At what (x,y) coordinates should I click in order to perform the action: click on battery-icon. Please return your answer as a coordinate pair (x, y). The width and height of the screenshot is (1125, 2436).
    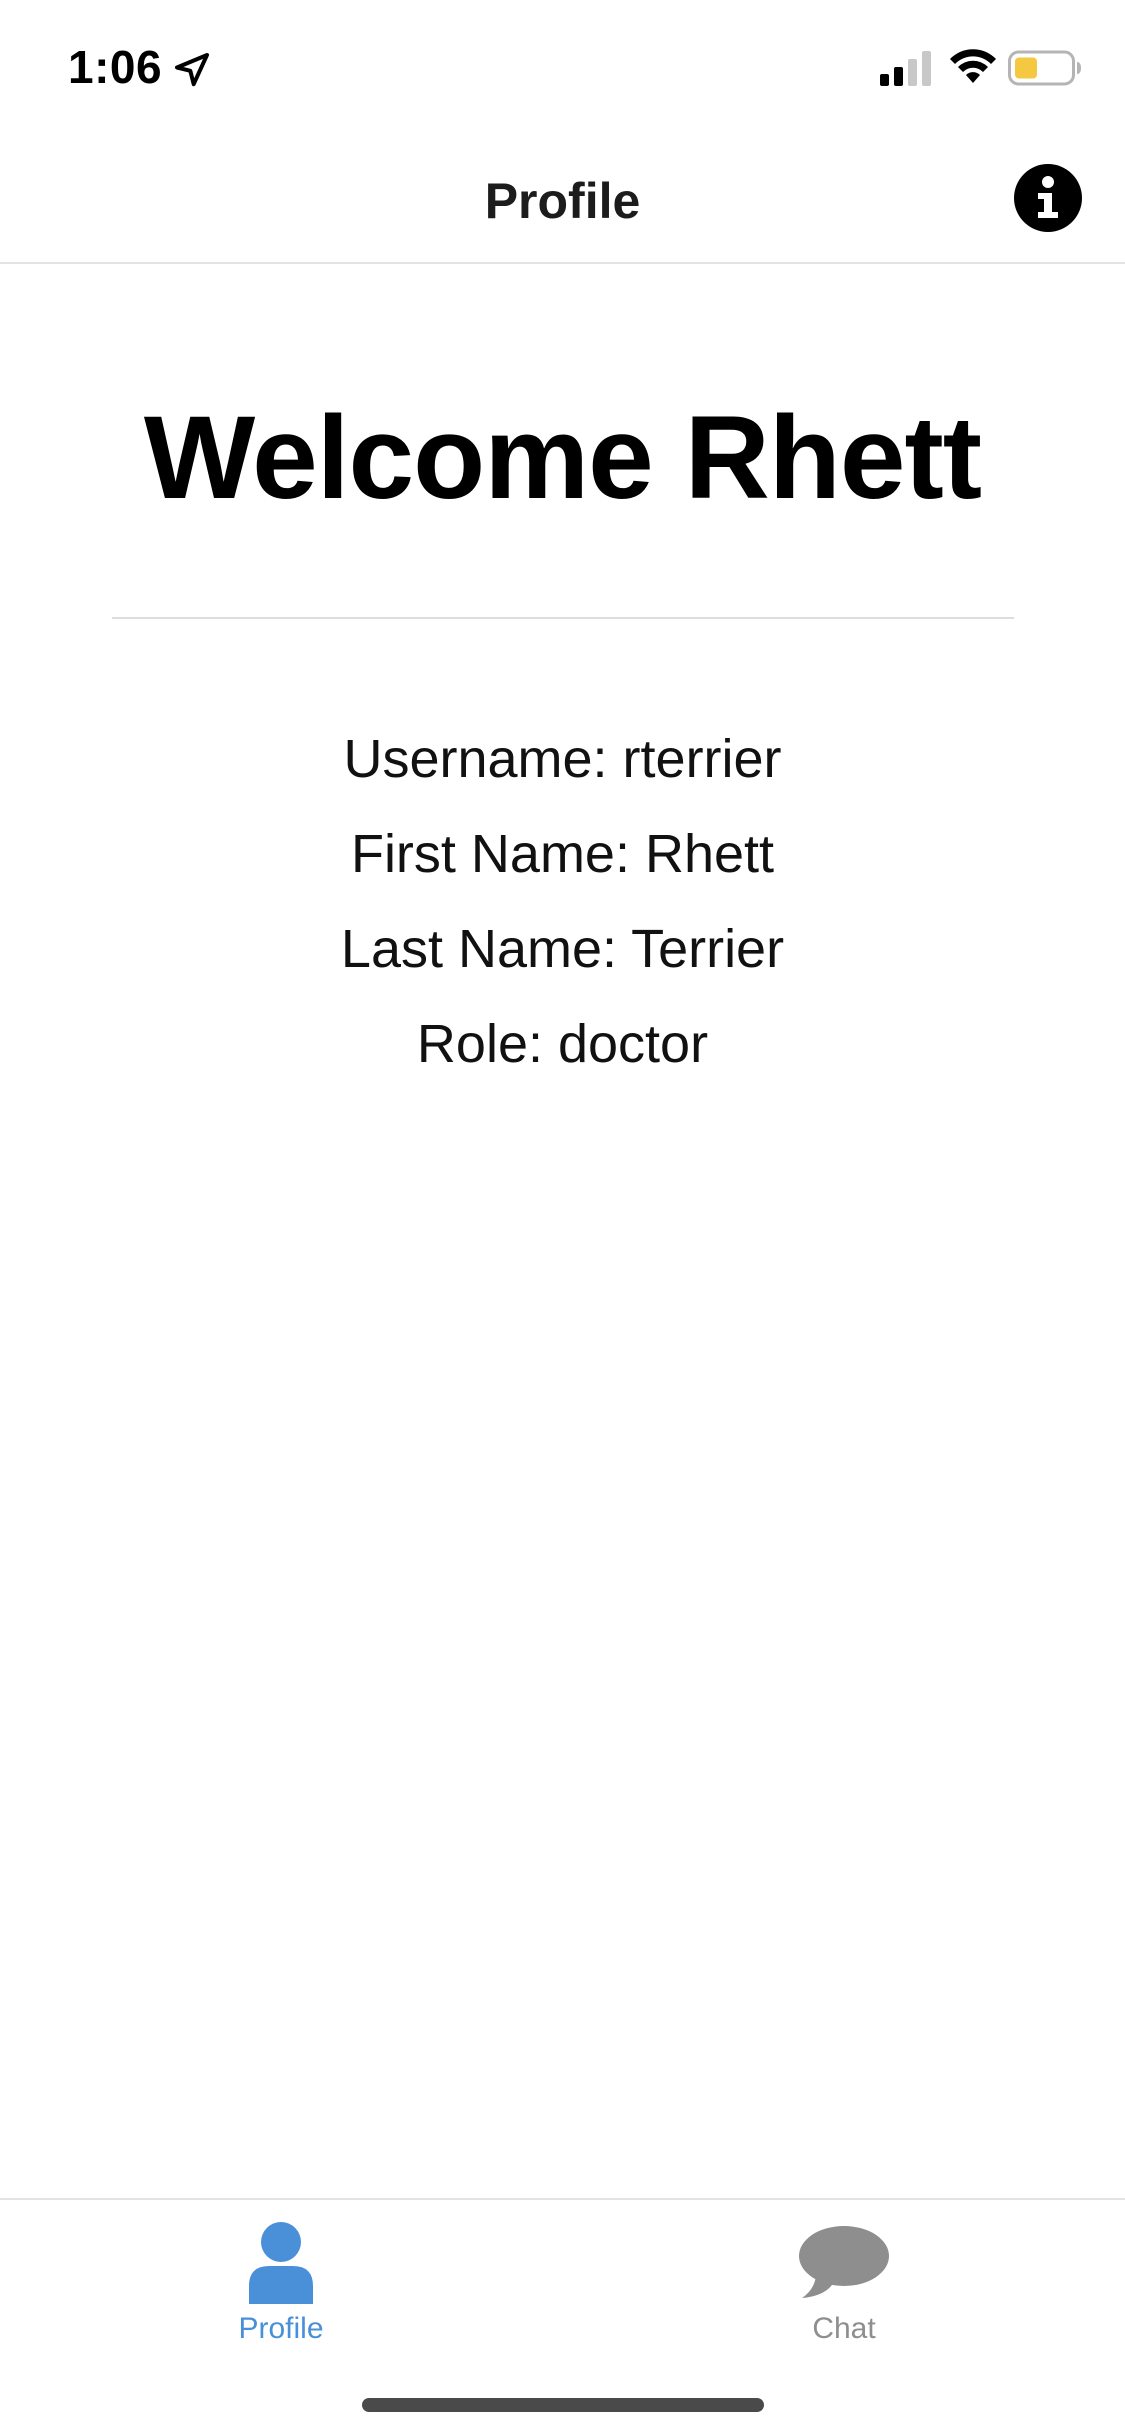
    Looking at the image, I should click on (1044, 68).